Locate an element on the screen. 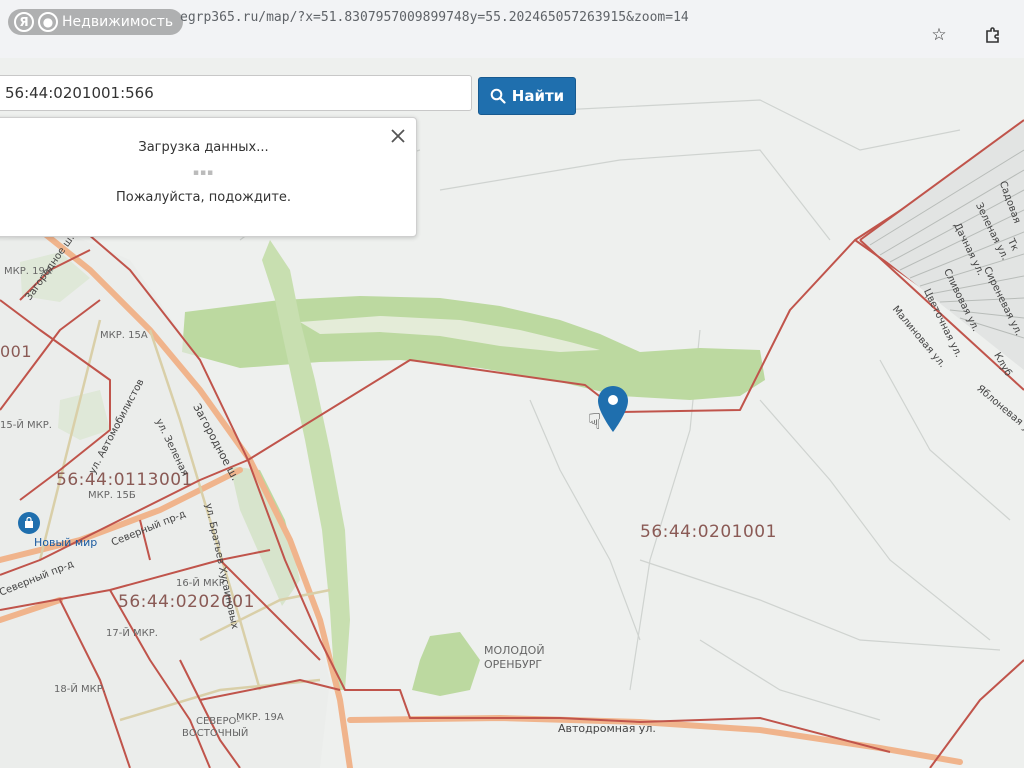  search-button-label: Найти is located at coordinates (538, 96).